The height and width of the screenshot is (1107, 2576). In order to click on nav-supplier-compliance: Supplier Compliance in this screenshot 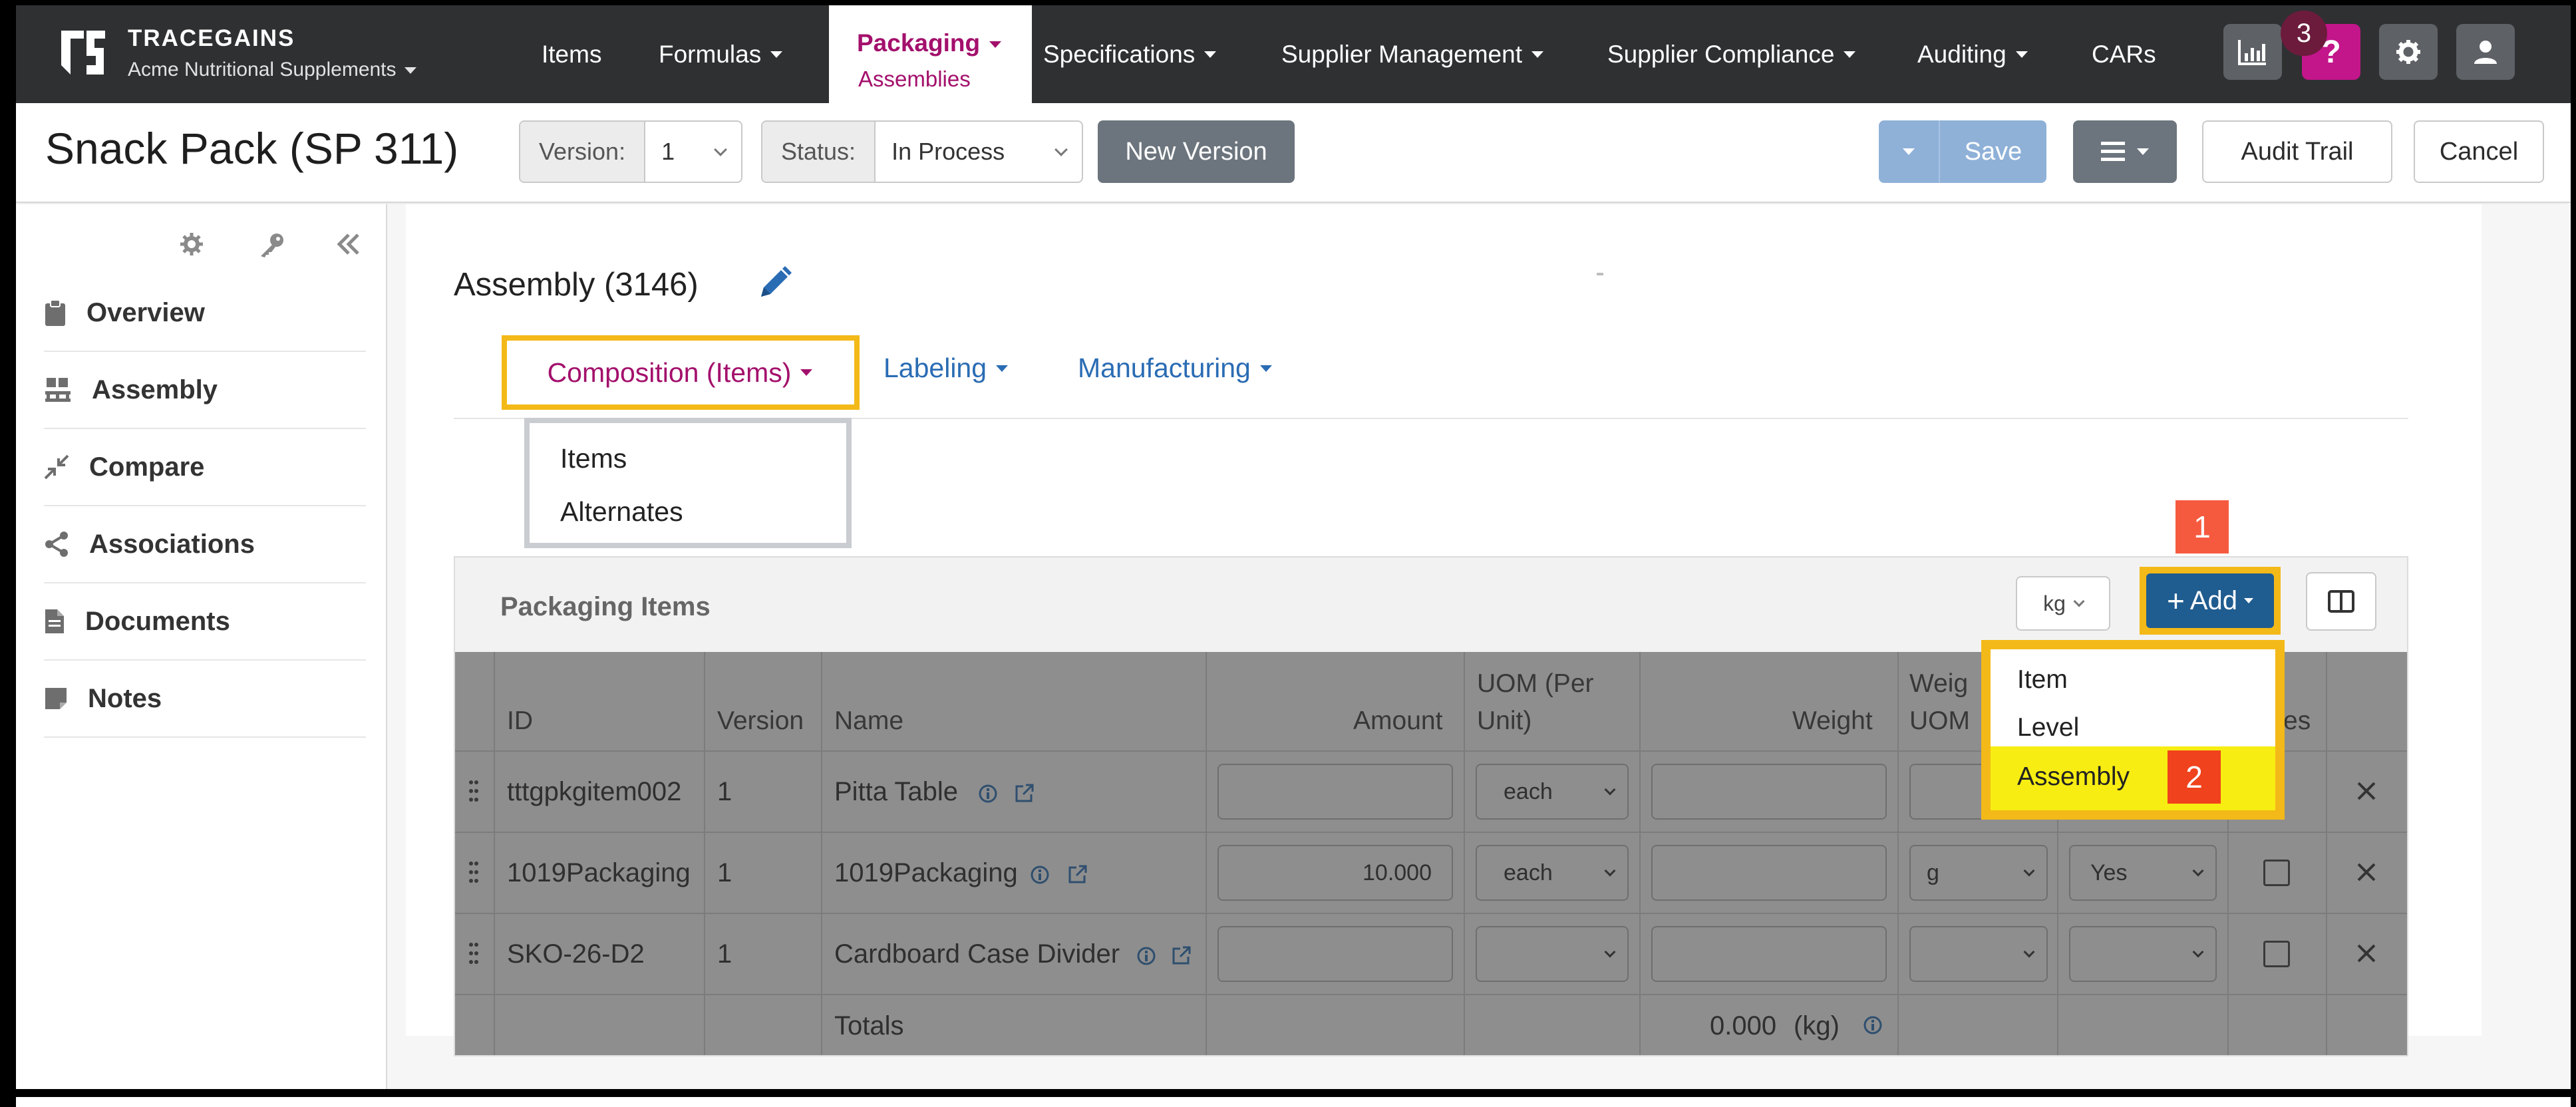, I will do `click(1731, 54)`.